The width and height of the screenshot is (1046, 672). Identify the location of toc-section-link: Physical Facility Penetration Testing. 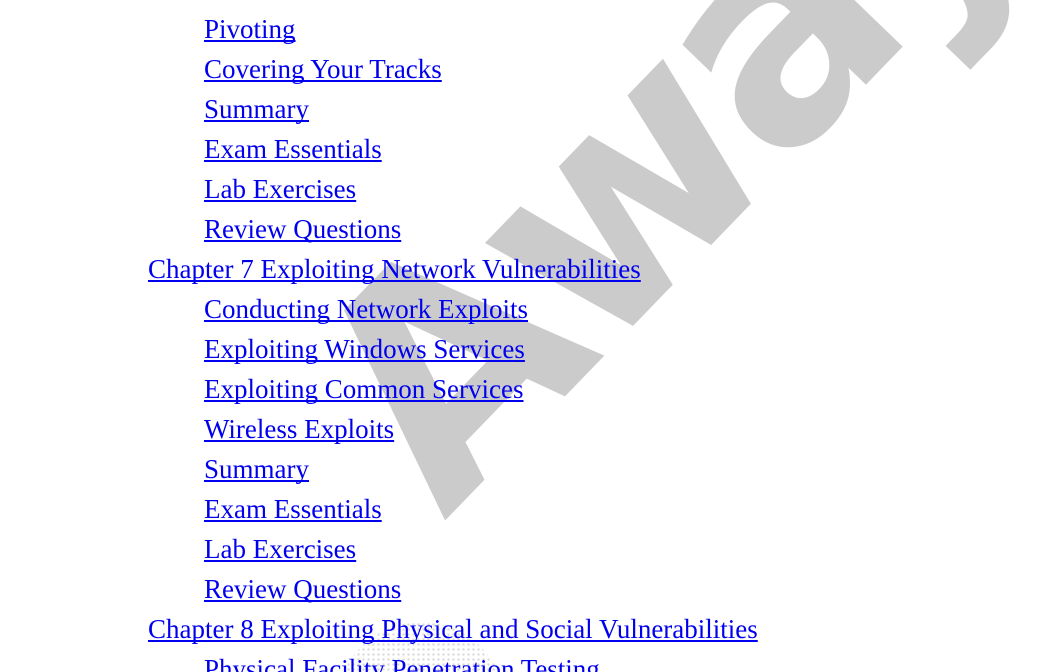
(402, 660).